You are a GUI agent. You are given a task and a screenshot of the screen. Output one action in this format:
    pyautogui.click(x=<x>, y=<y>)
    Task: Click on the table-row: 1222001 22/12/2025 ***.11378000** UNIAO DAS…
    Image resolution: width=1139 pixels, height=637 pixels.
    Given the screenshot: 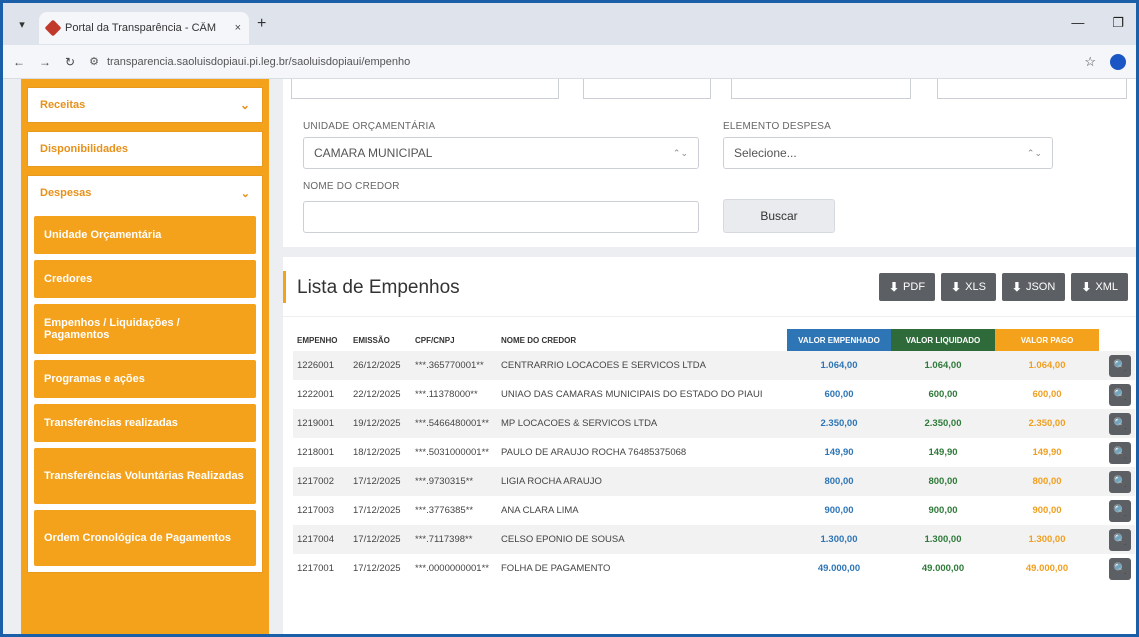 What is the action you would take?
    pyautogui.click(x=714, y=394)
    